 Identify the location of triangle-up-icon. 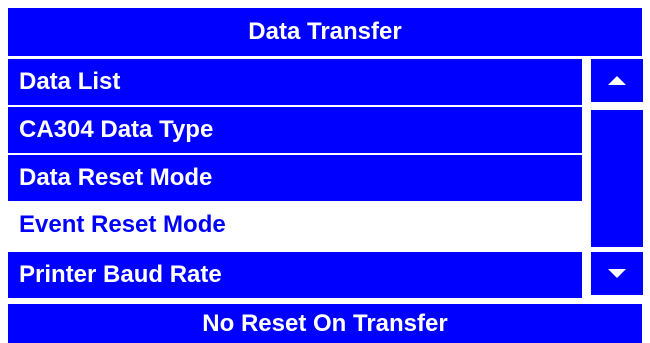
(617, 80).